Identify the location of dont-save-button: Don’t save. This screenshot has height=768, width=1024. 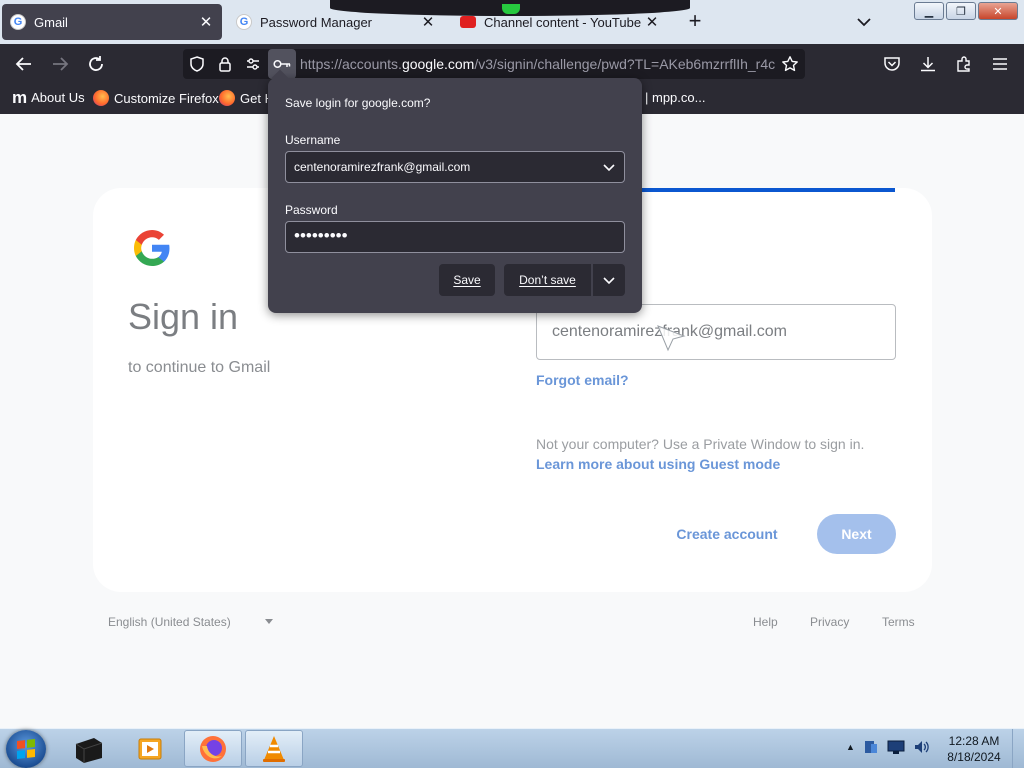
(547, 280).